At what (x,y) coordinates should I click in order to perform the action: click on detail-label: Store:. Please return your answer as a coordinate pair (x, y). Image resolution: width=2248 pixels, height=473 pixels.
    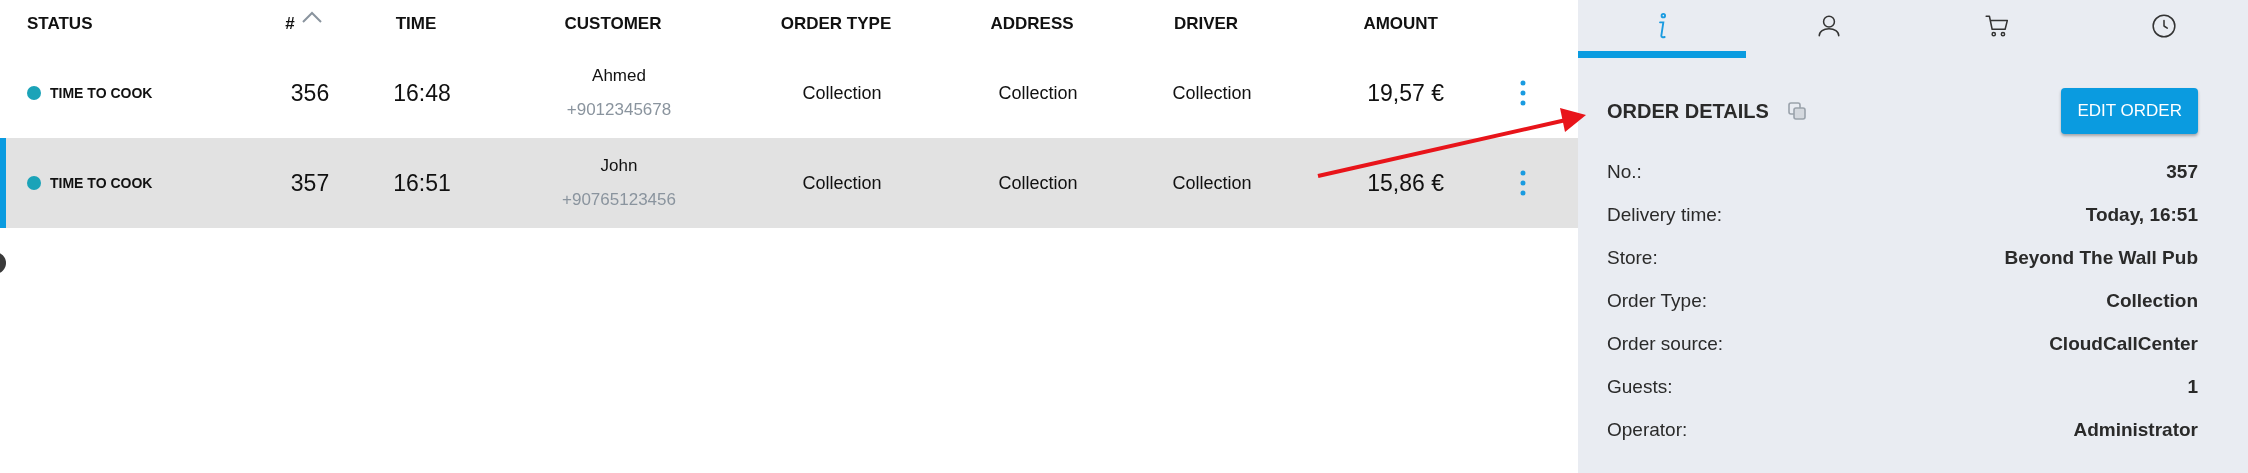
    Looking at the image, I should click on (1632, 257).